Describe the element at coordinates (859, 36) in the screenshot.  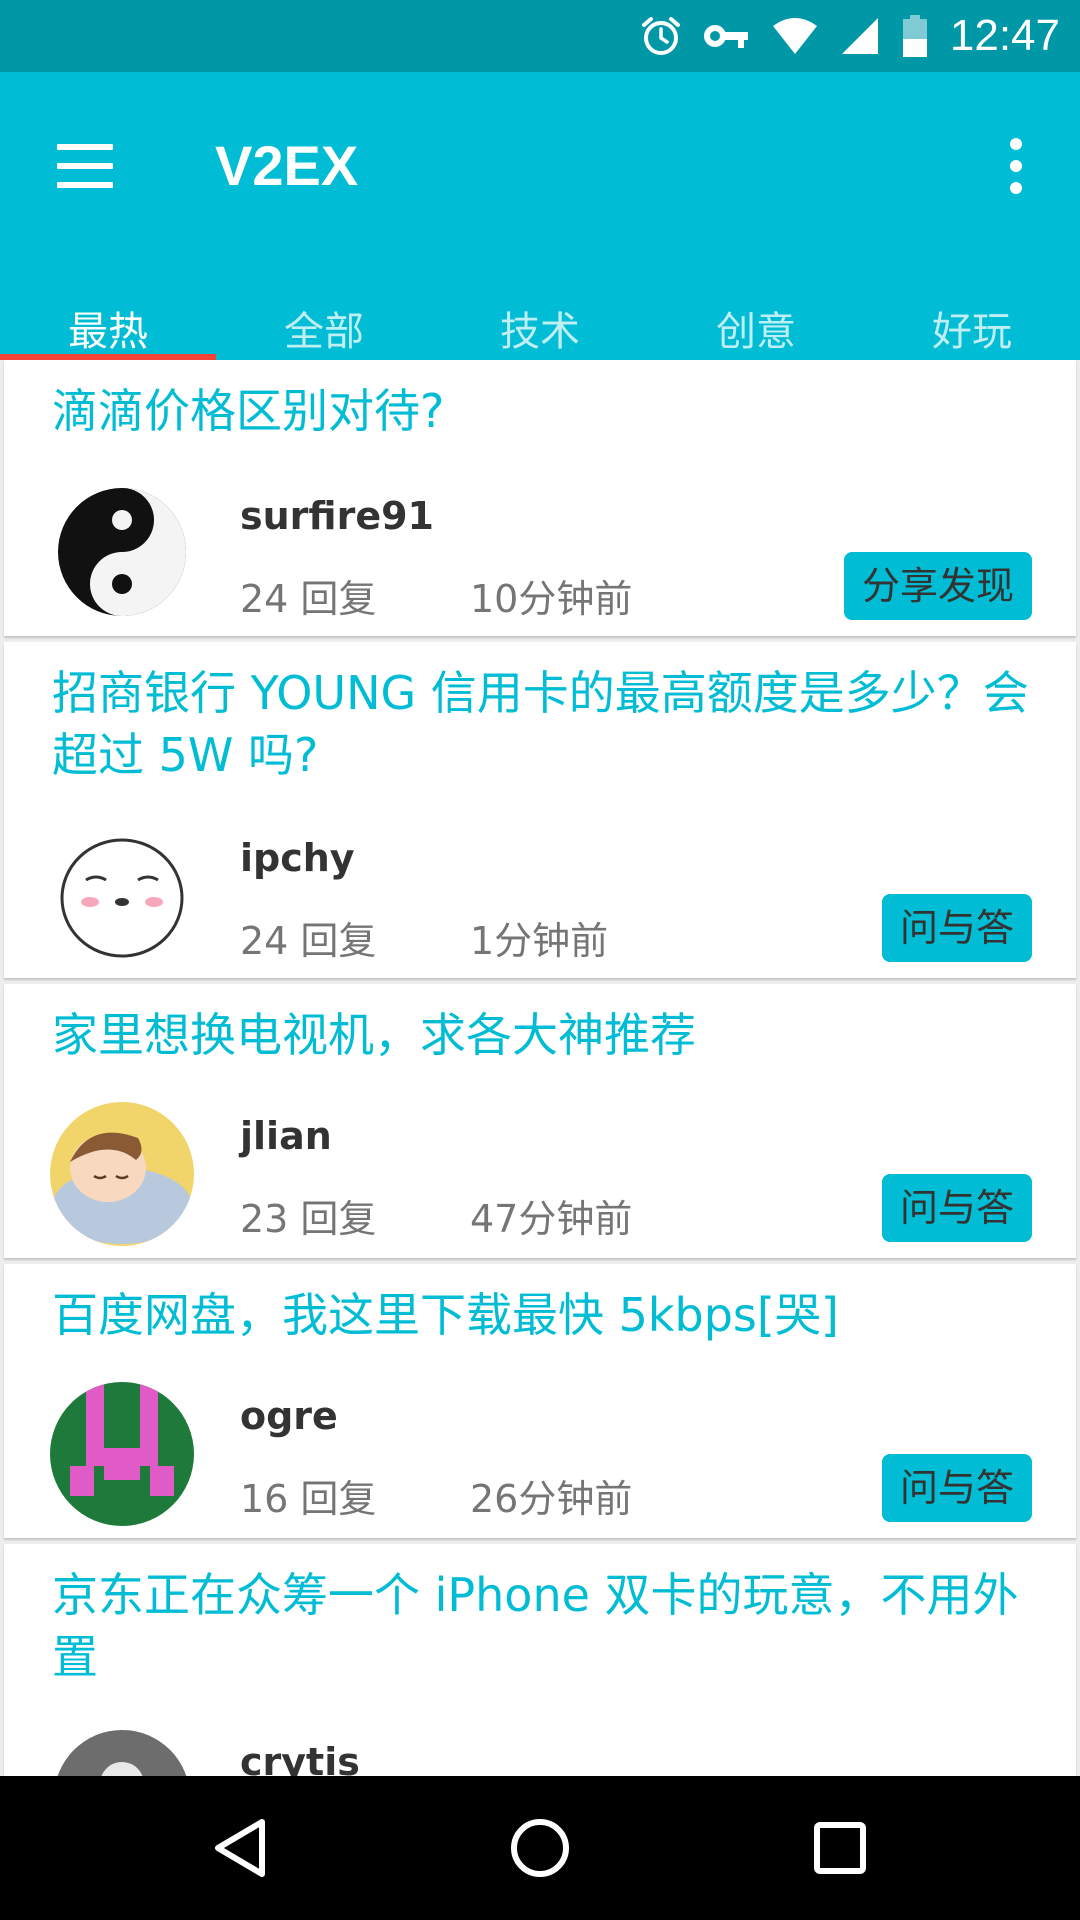
I see `signal-icon` at that location.